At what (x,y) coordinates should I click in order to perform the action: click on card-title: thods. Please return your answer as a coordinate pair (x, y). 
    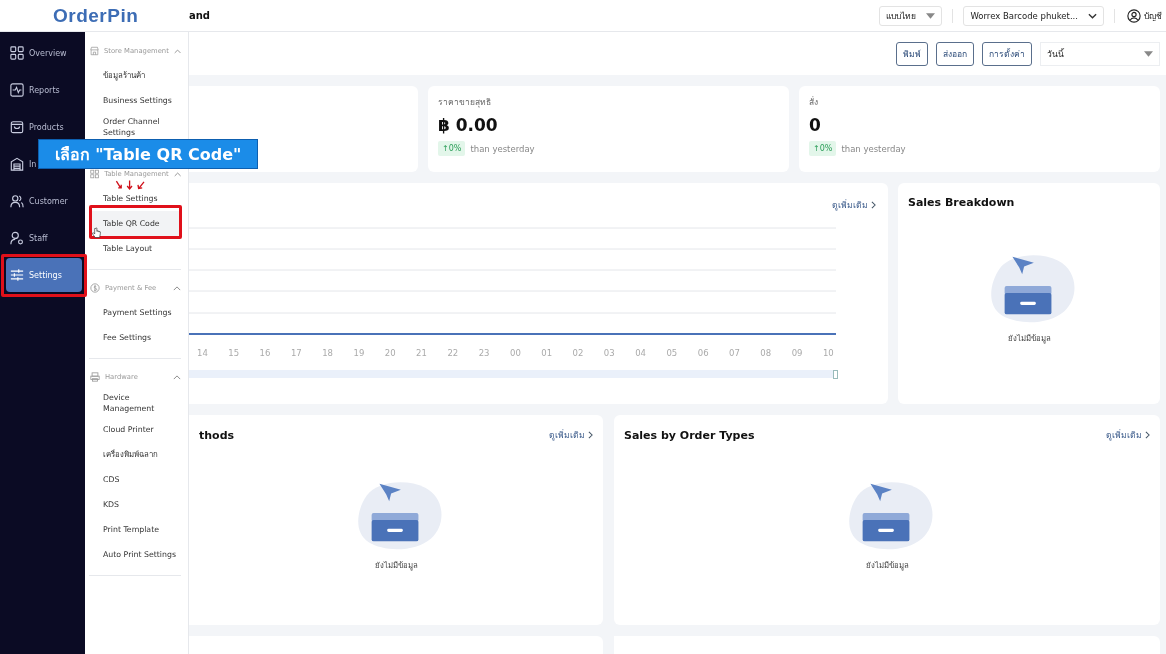
    Looking at the image, I should click on (217, 435).